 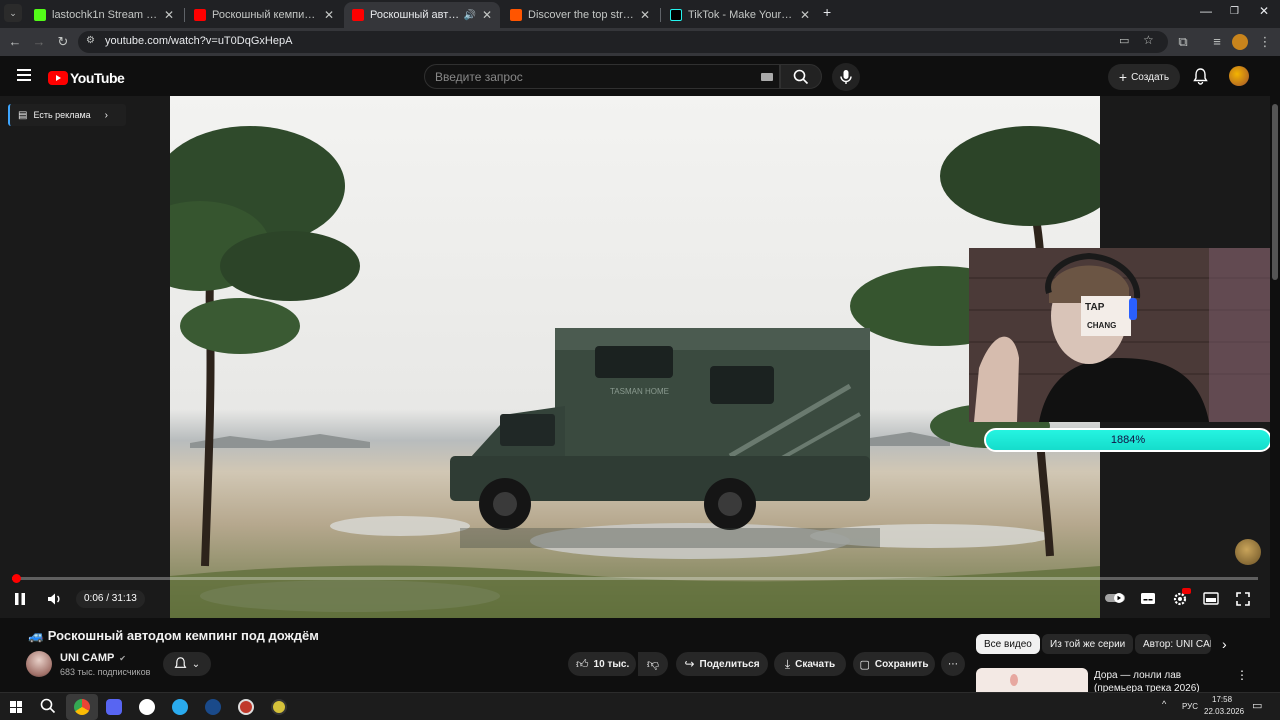 I want to click on autoplay-toggle, so click(x=1115, y=598).